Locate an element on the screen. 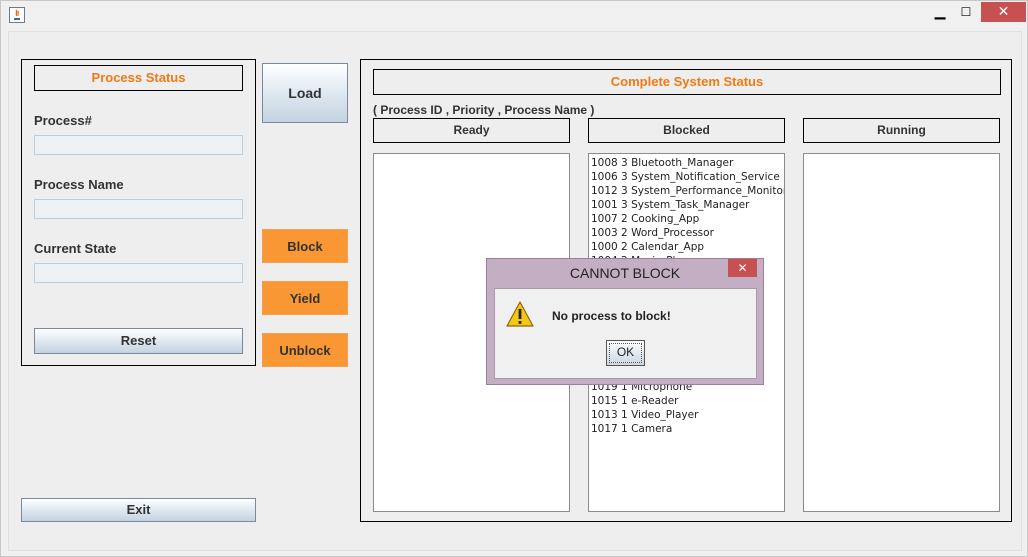  warning-icon is located at coordinates (520, 314).